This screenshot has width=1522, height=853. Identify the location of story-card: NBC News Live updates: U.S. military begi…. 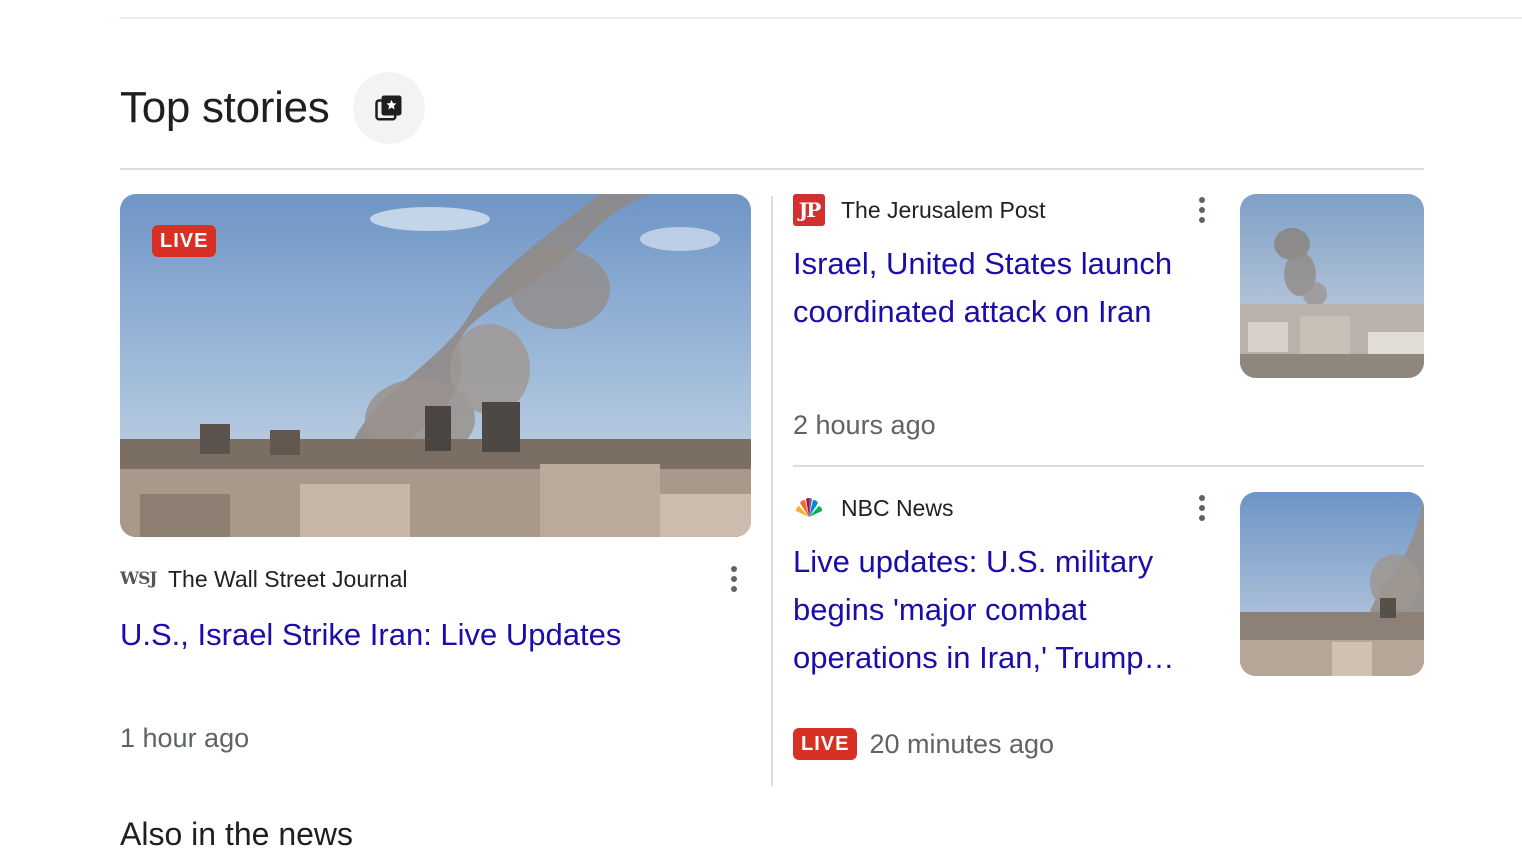
(1108, 632).